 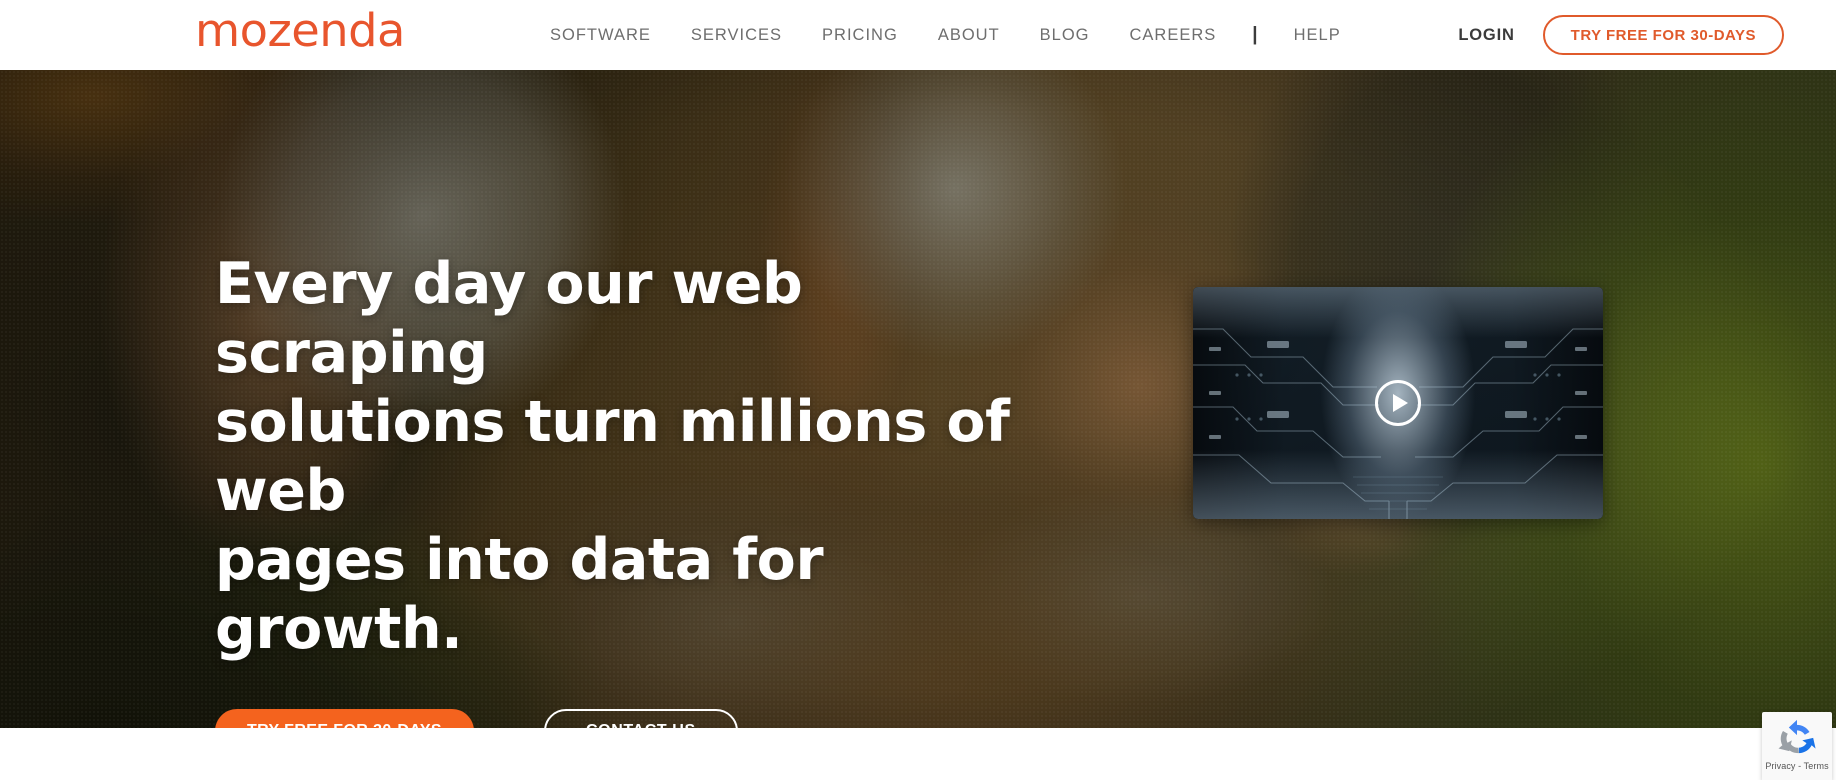 I want to click on nav-item-careers: CAREERS, so click(x=1173, y=35).